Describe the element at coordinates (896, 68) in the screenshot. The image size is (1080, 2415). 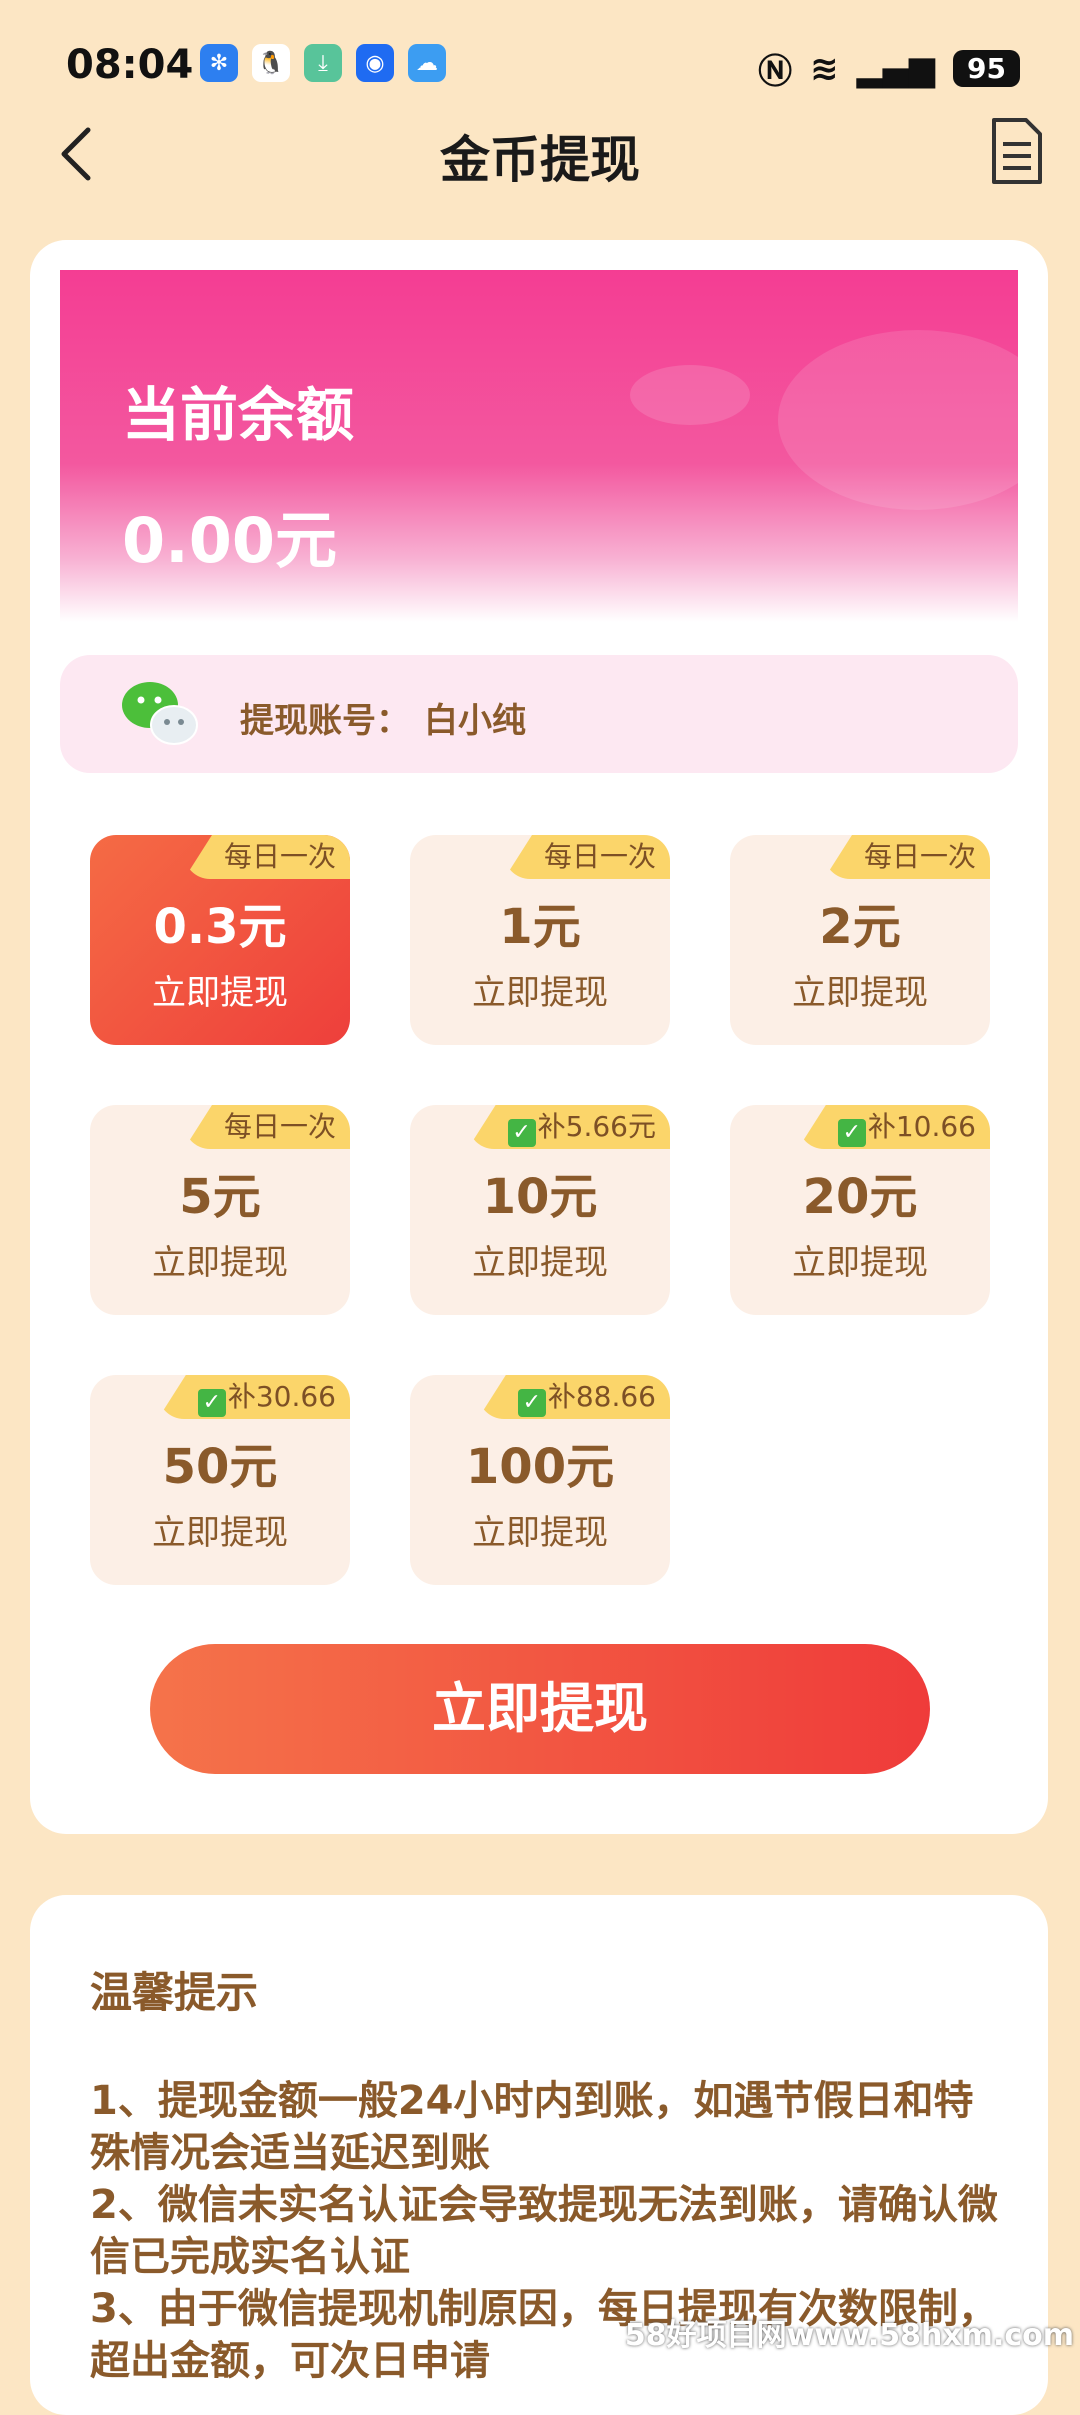
I see `signal-icon: ▂▄▆` at that location.